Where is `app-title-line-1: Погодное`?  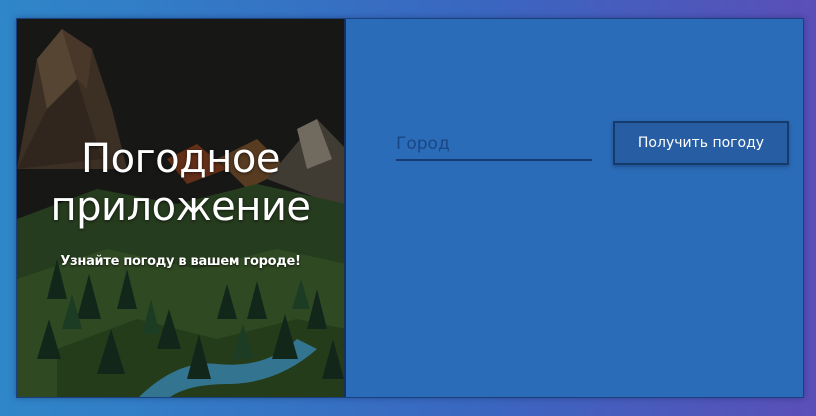
app-title-line-1: Погодное is located at coordinates (180, 159).